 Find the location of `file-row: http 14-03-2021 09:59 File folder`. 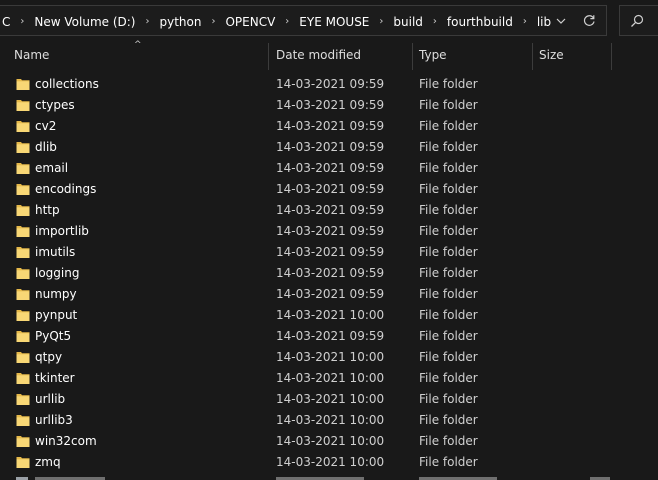

file-row: http 14-03-2021 09:59 File folder is located at coordinates (329, 210).